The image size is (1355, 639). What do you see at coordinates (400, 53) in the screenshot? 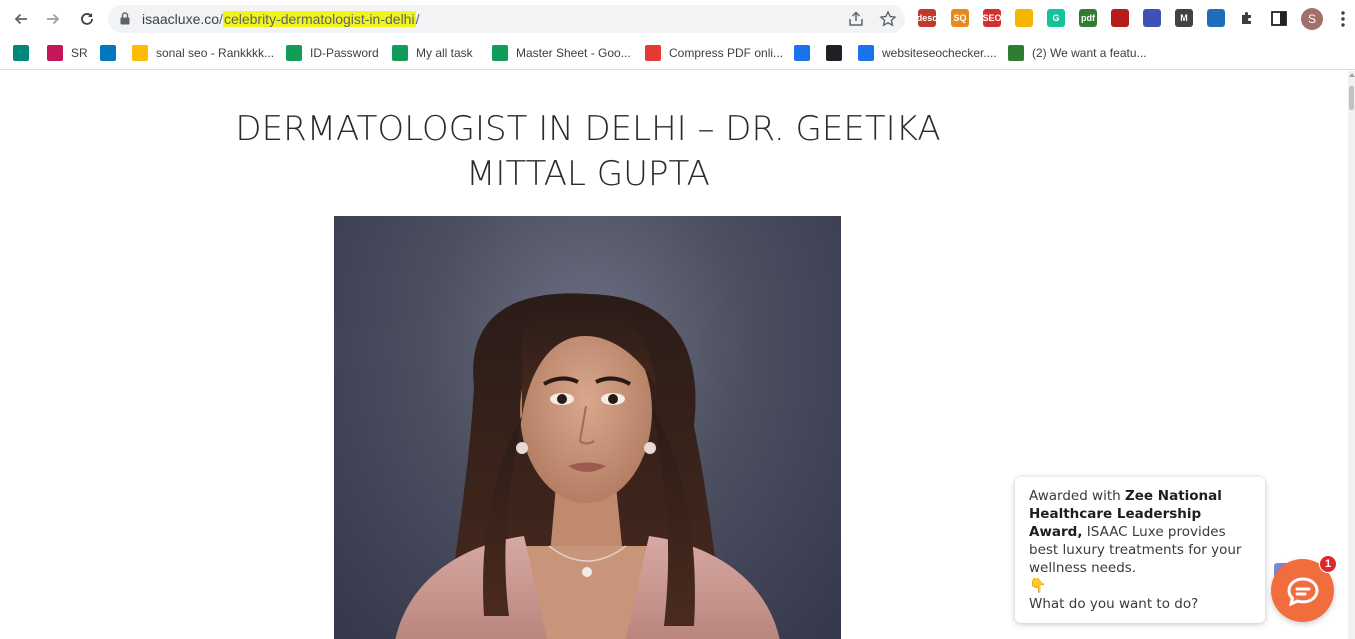
I see `bookmark-my-all-task-icon` at bounding box center [400, 53].